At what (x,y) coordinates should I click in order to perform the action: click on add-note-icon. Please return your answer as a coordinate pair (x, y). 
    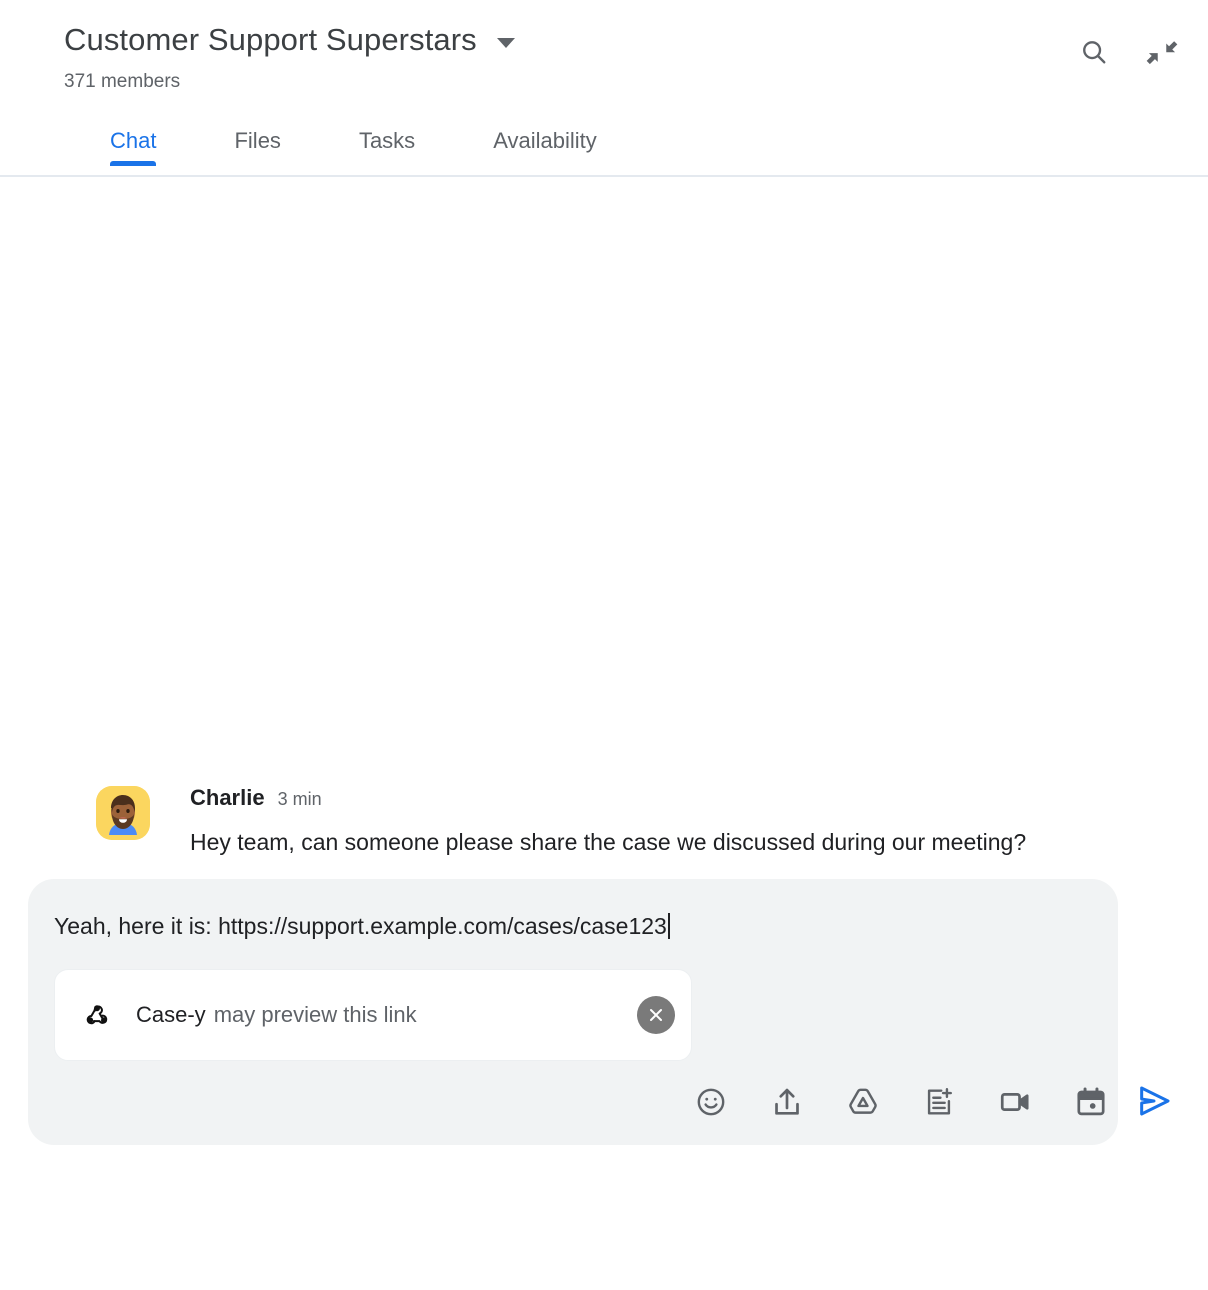
    Looking at the image, I should click on (939, 1102).